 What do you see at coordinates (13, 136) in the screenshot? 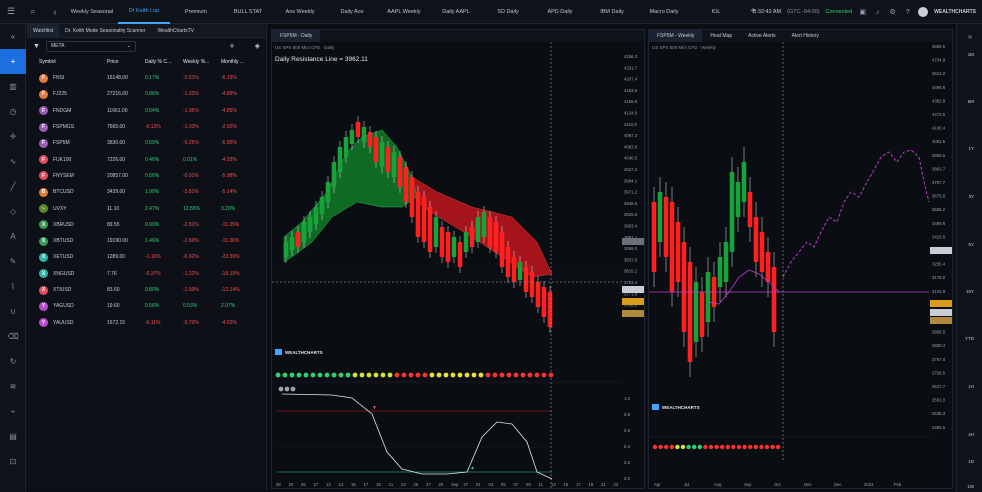
I see `cursor-icon: ✛` at bounding box center [13, 136].